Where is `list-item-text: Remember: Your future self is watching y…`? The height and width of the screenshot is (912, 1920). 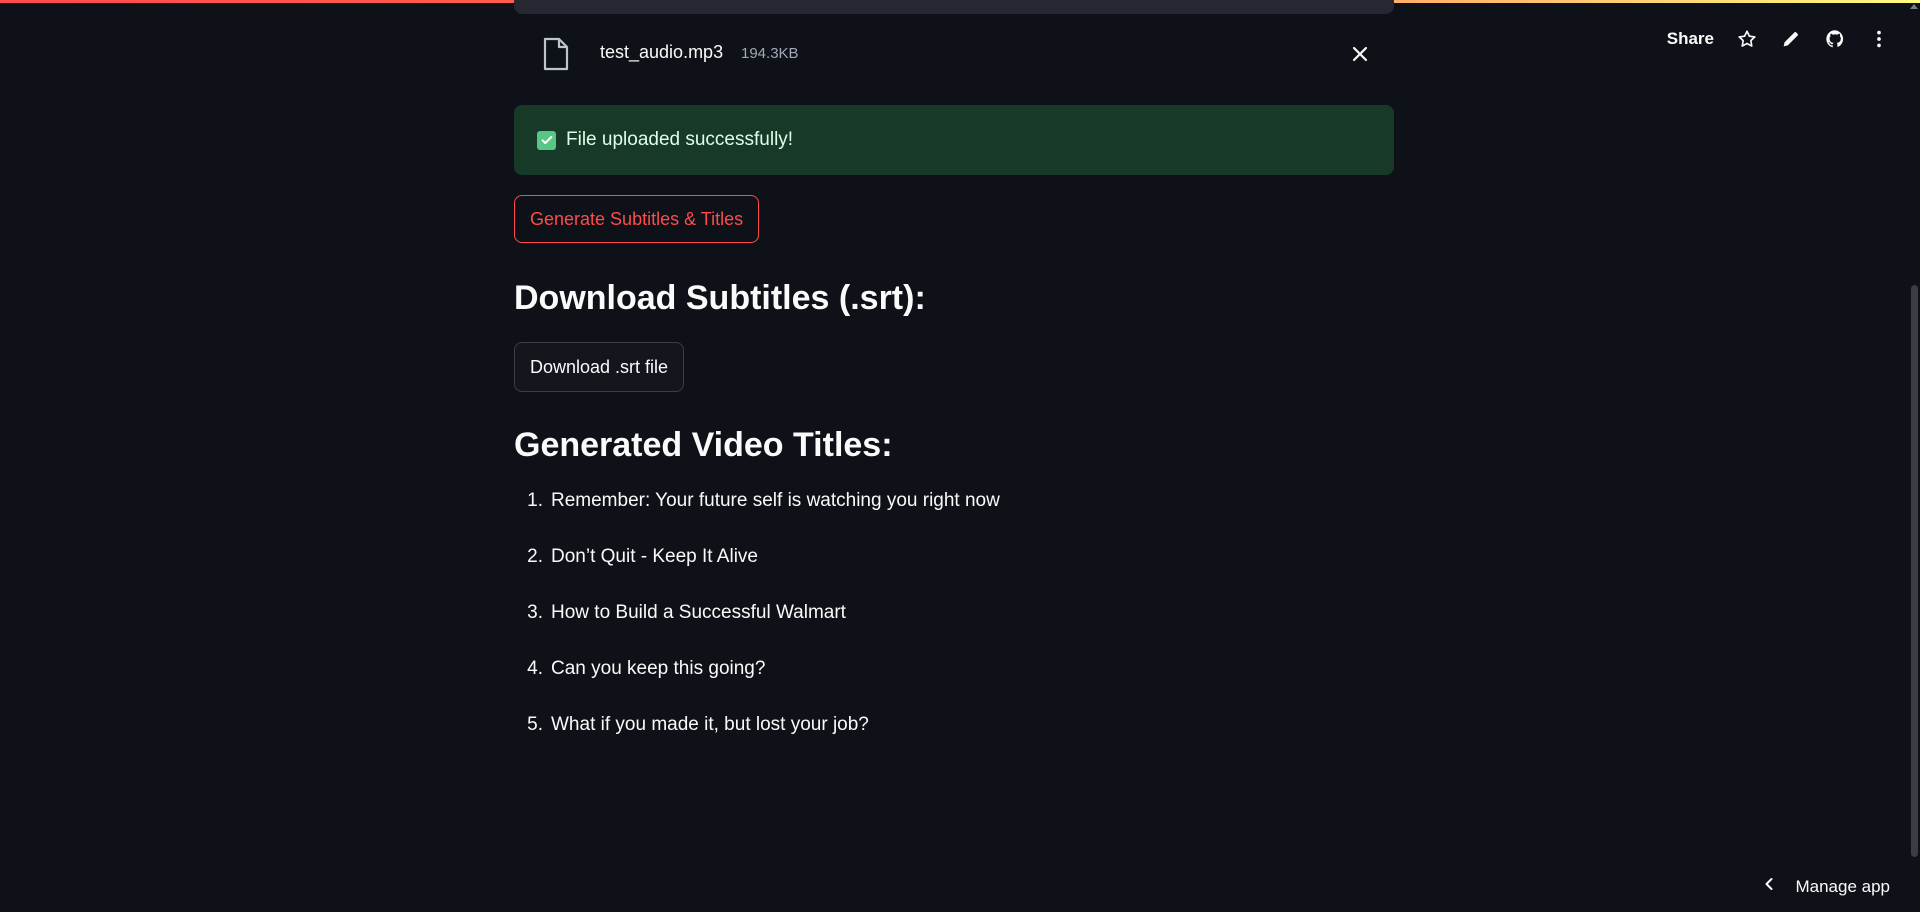
list-item-text: Remember: Your future self is watching y… is located at coordinates (775, 500).